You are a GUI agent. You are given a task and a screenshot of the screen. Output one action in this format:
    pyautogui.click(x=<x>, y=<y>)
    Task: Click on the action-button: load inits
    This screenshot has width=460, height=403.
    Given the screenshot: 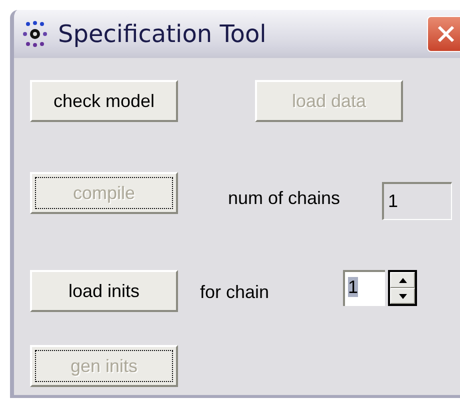 What is the action you would take?
    pyautogui.click(x=104, y=291)
    